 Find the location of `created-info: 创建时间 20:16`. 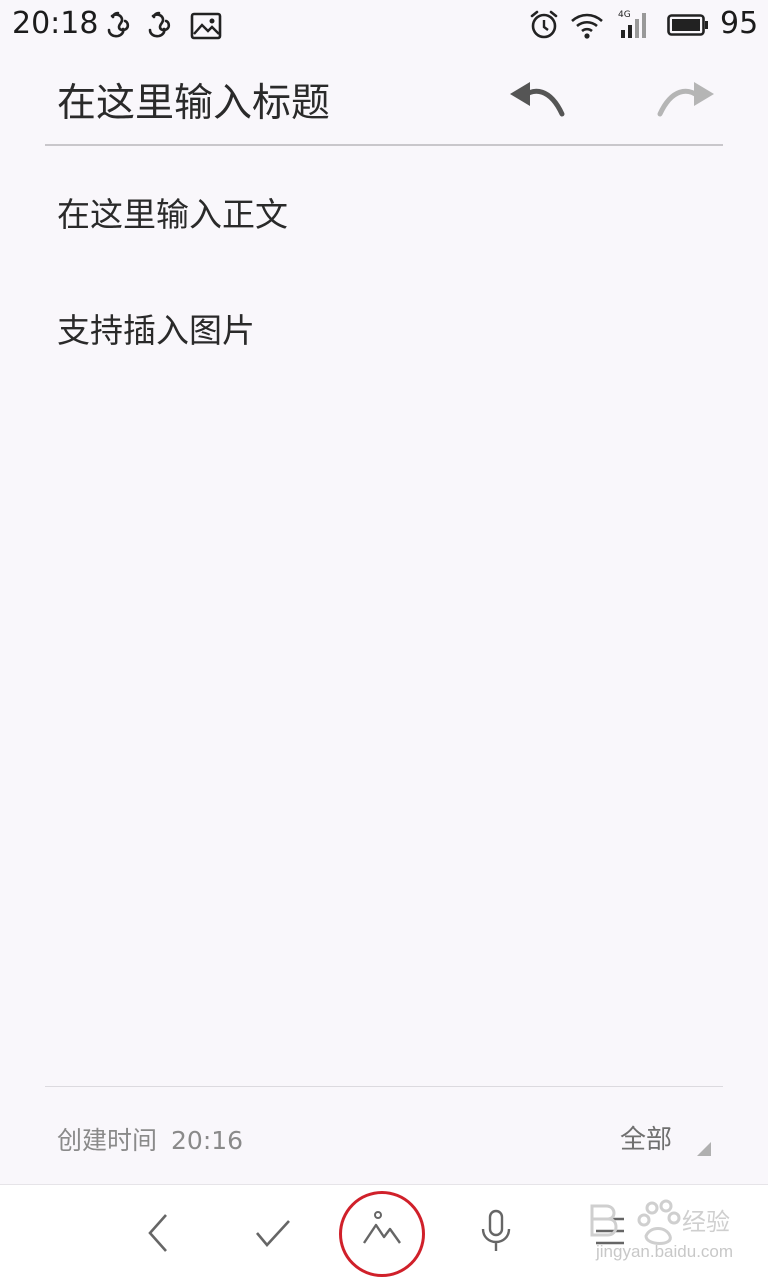

created-info: 创建时间 20:16 is located at coordinates (150, 1139).